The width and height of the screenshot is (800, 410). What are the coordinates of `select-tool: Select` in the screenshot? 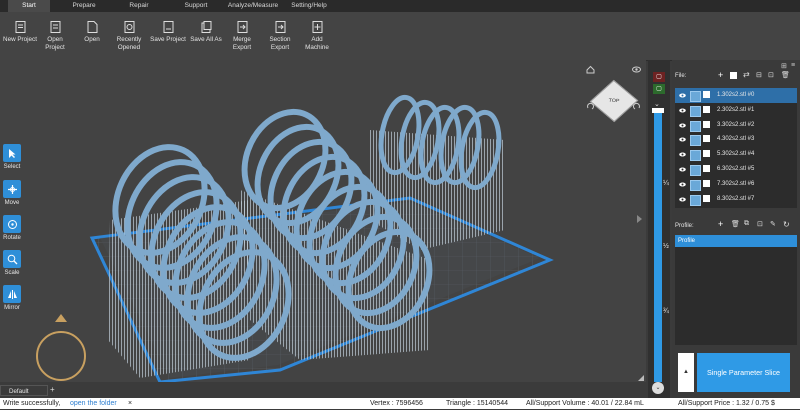 It's located at (12, 157).